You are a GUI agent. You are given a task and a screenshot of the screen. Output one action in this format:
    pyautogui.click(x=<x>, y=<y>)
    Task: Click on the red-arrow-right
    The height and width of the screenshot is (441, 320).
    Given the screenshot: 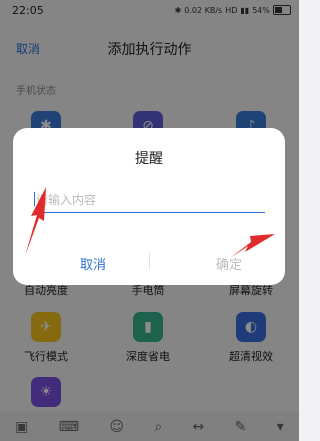 What is the action you would take?
    pyautogui.click(x=252, y=246)
    